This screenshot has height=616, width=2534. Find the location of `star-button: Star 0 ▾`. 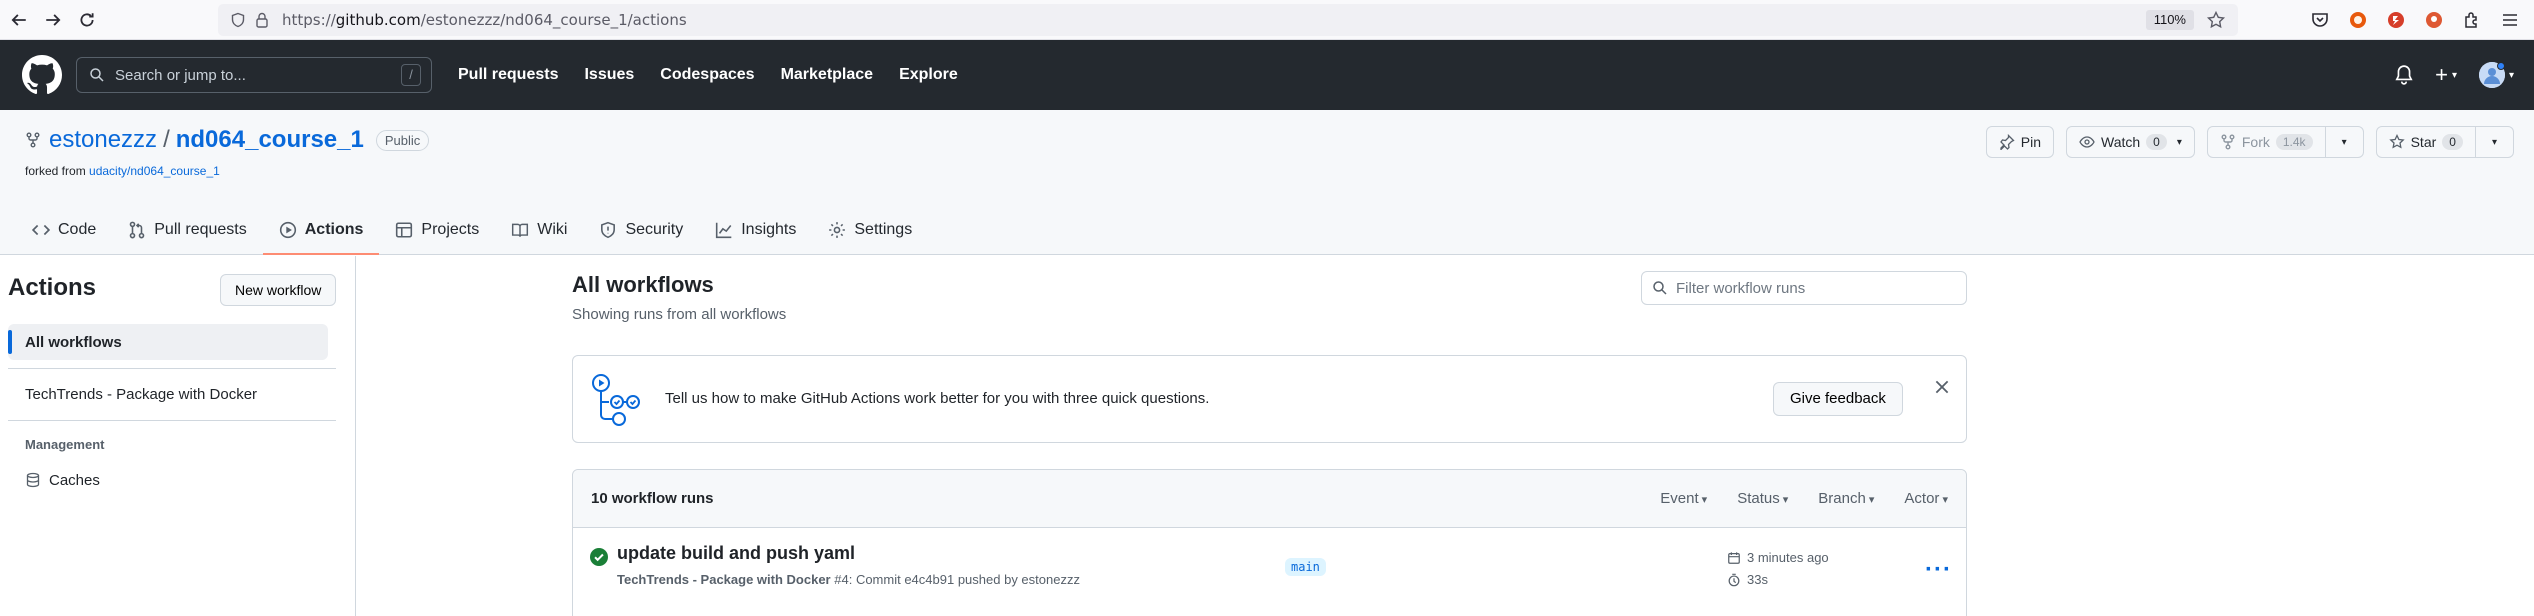

star-button: Star 0 ▾ is located at coordinates (2444, 142).